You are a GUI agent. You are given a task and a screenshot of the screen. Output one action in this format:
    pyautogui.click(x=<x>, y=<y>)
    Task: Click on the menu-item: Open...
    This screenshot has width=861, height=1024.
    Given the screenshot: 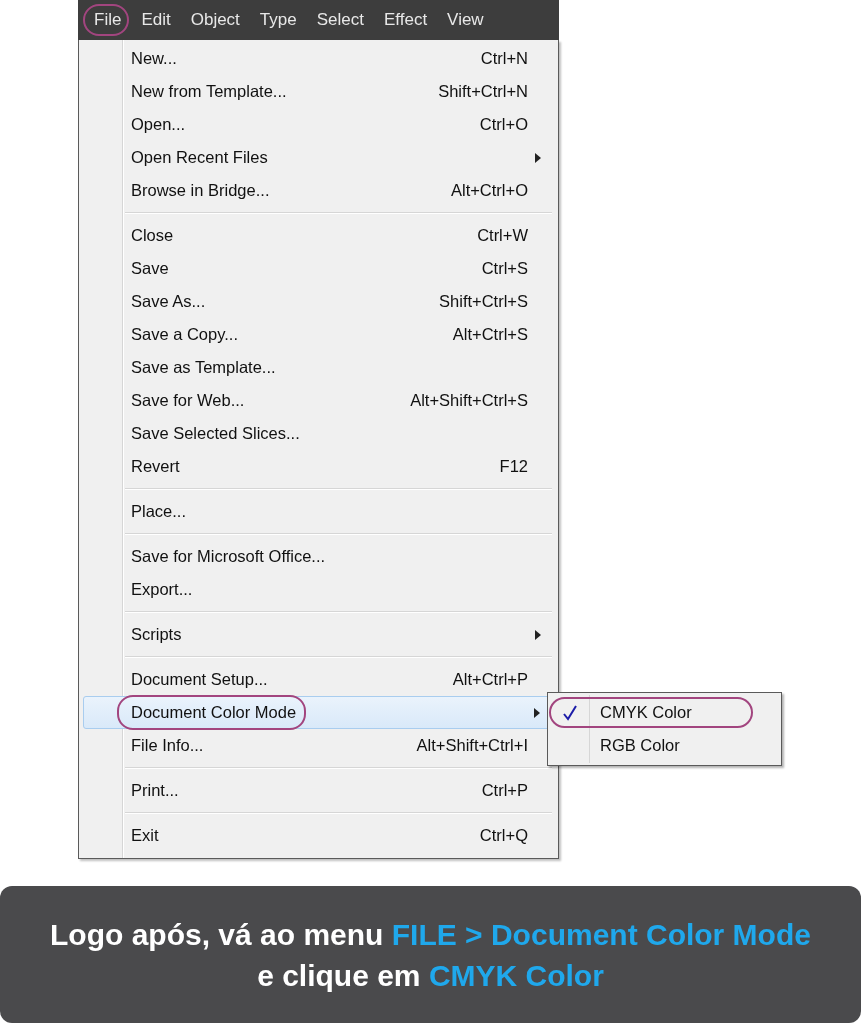 What is the action you would take?
    pyautogui.click(x=158, y=124)
    